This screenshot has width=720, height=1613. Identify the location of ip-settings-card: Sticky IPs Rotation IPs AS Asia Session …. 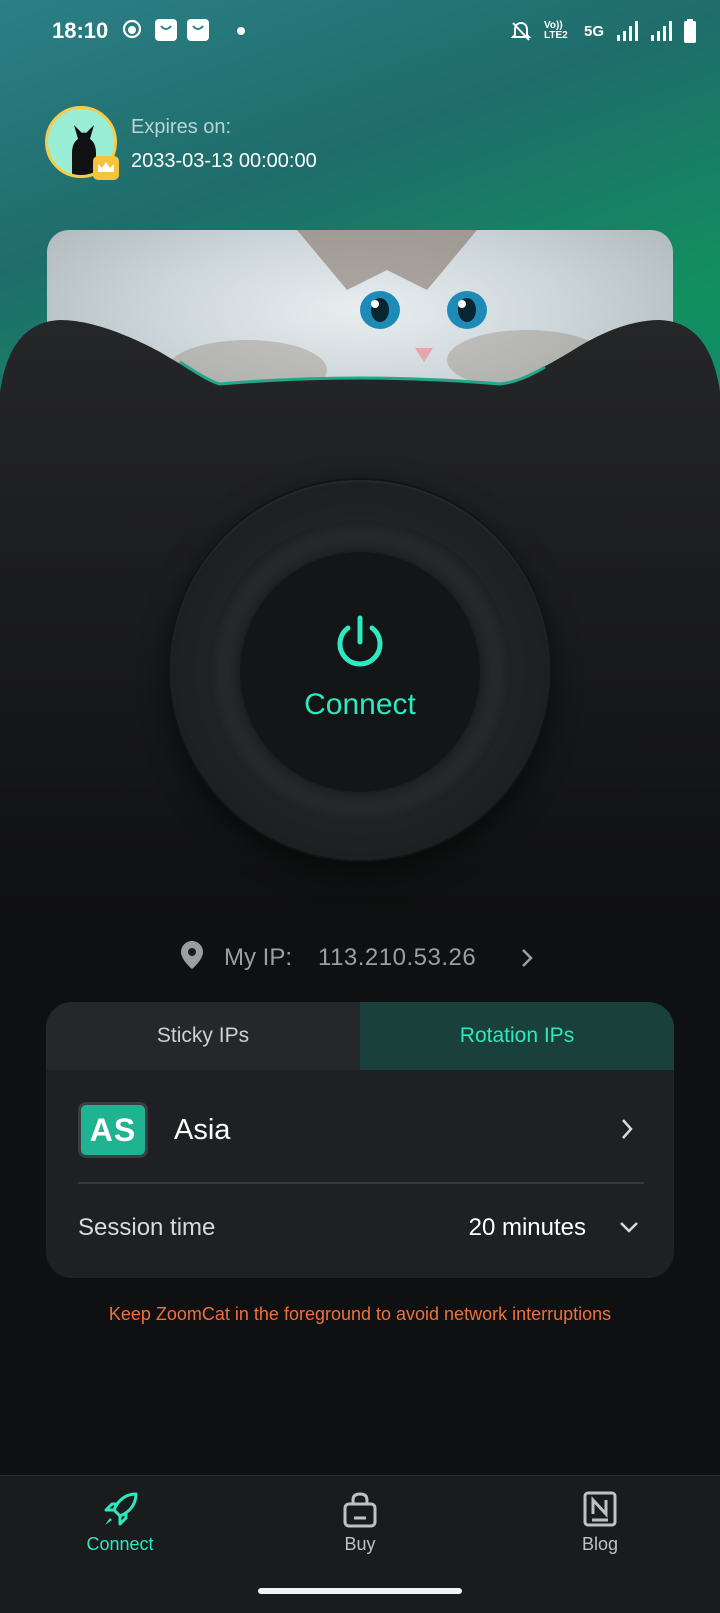
(360, 1140).